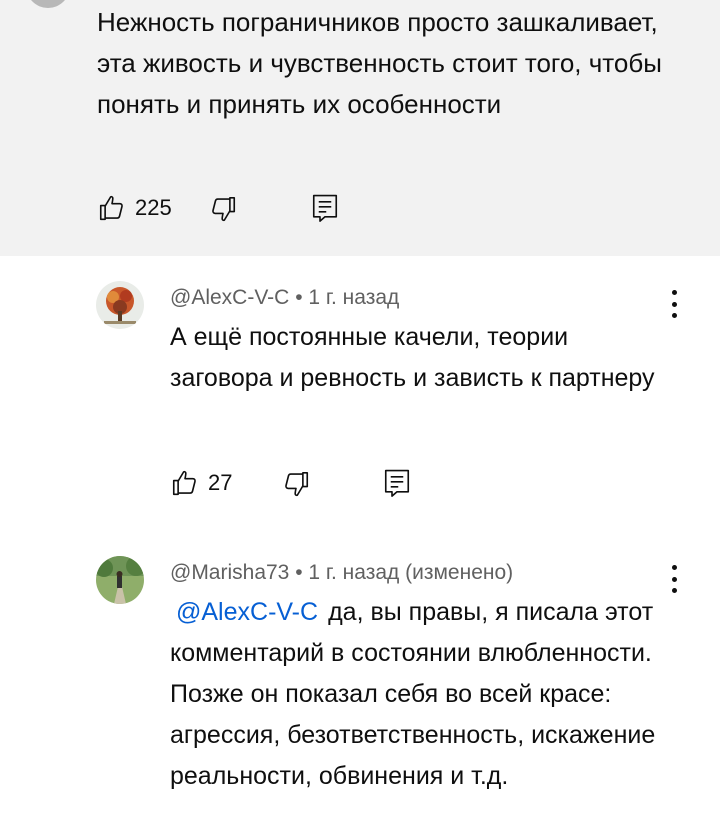 This screenshot has width=720, height=830. What do you see at coordinates (220, 482) in the screenshot?
I see `like-count: 27` at bounding box center [220, 482].